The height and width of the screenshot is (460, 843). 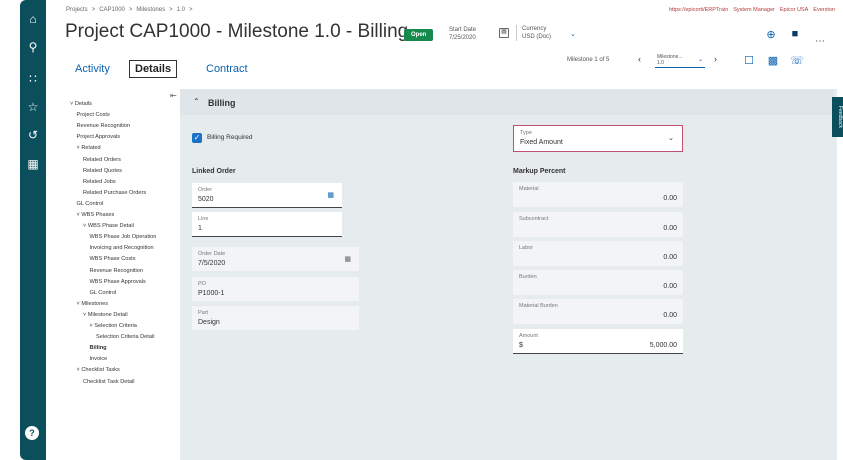 What do you see at coordinates (419, 35) in the screenshot?
I see `status-badge: Open` at bounding box center [419, 35].